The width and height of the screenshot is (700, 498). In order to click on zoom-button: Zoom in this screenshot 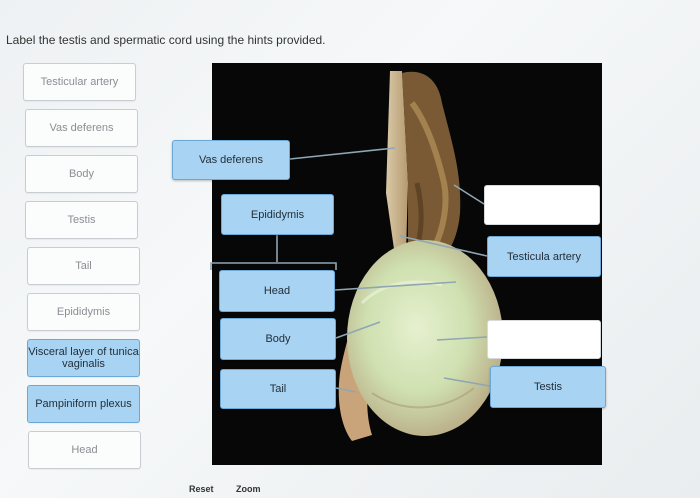, I will do `click(248, 489)`.